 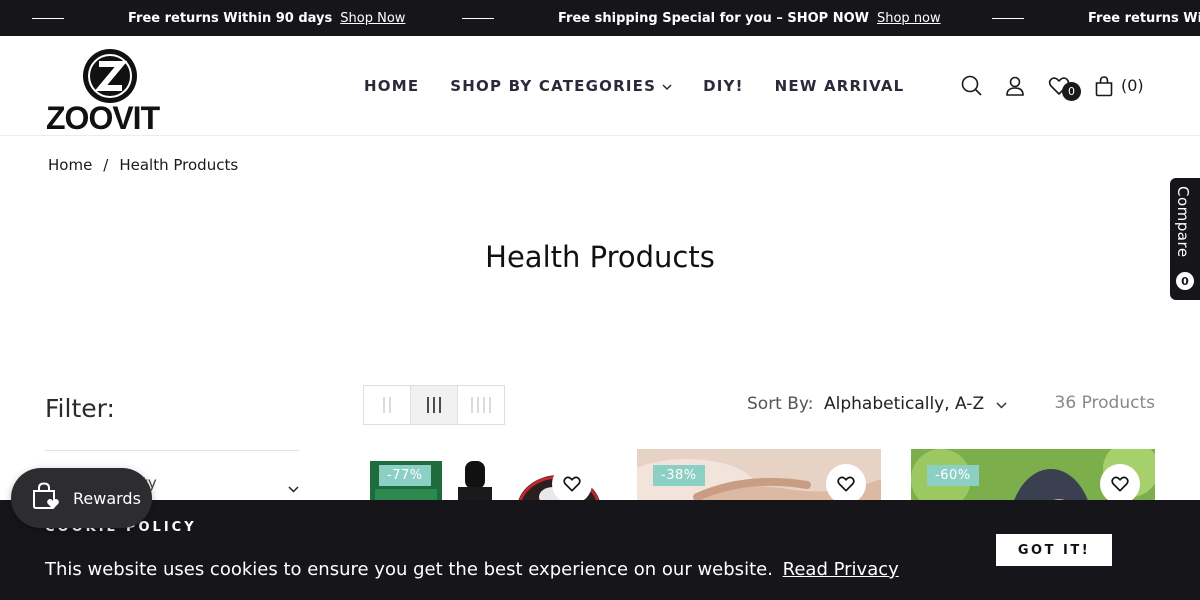 What do you see at coordinates (387, 405) in the screenshot?
I see `grid-2-columns-button` at bounding box center [387, 405].